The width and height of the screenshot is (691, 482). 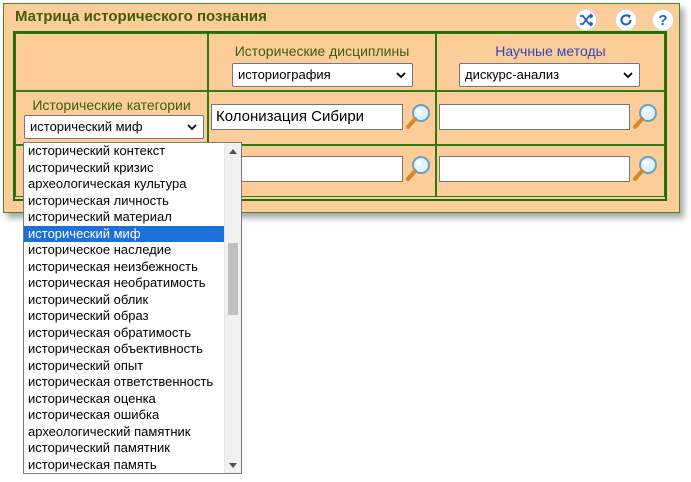 I want to click on dropdown-option: археологическая культура, so click(x=124, y=184).